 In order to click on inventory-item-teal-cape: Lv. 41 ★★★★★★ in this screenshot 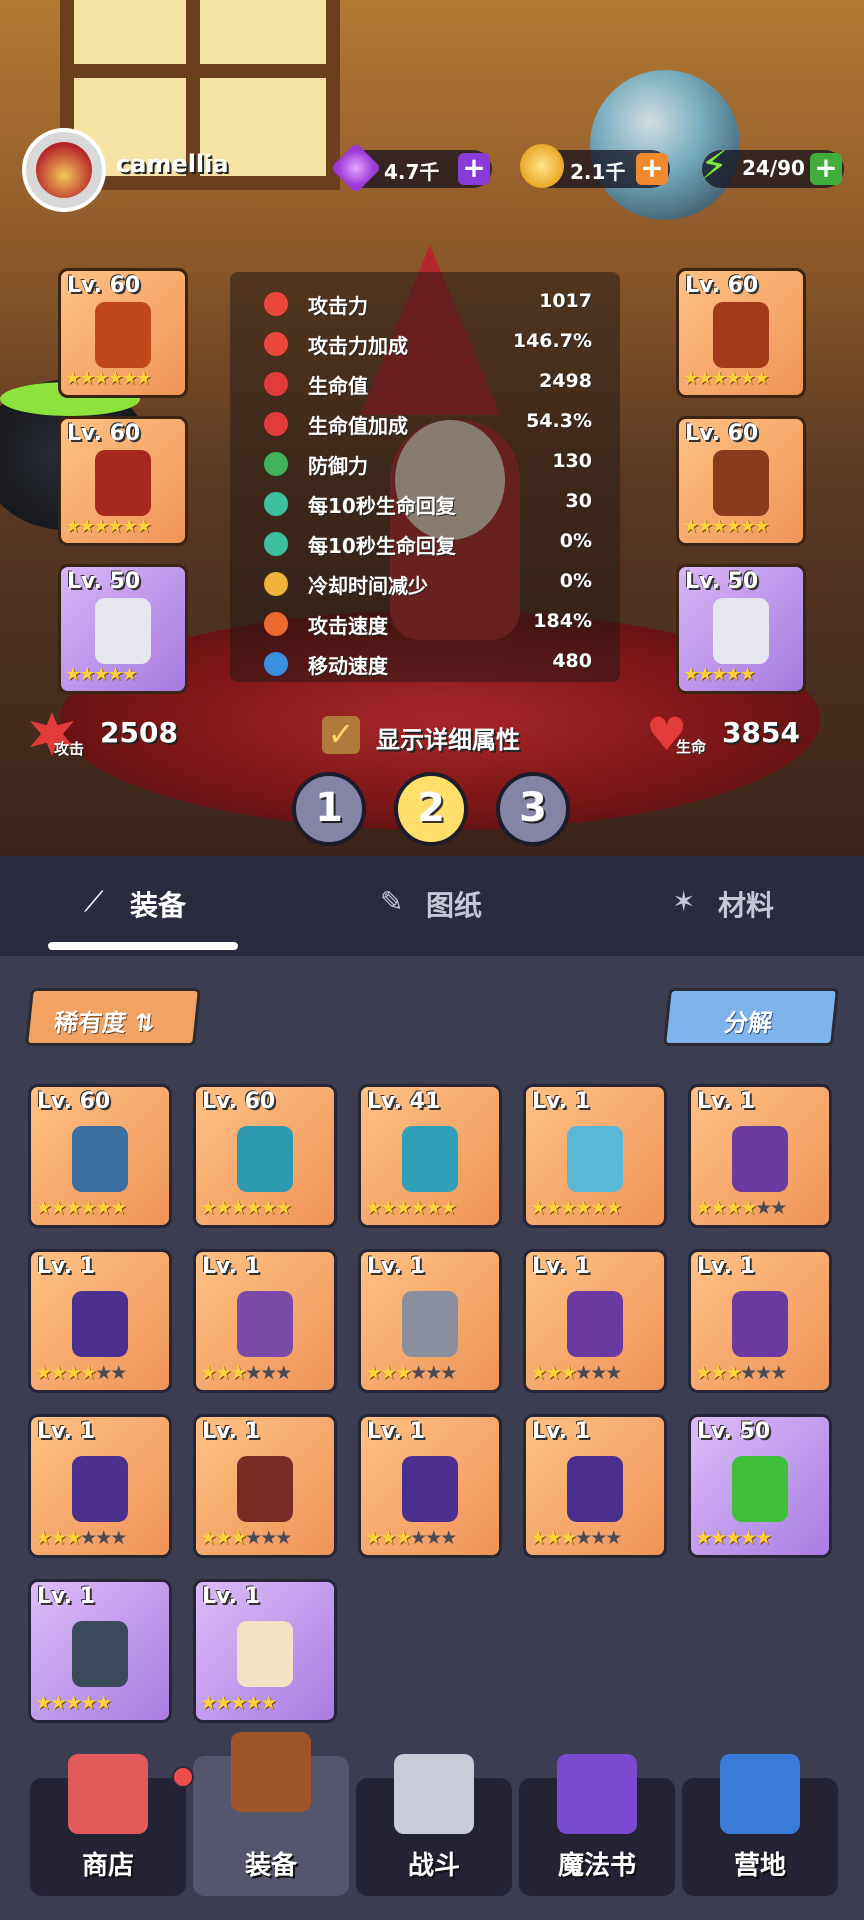, I will do `click(430, 1156)`.